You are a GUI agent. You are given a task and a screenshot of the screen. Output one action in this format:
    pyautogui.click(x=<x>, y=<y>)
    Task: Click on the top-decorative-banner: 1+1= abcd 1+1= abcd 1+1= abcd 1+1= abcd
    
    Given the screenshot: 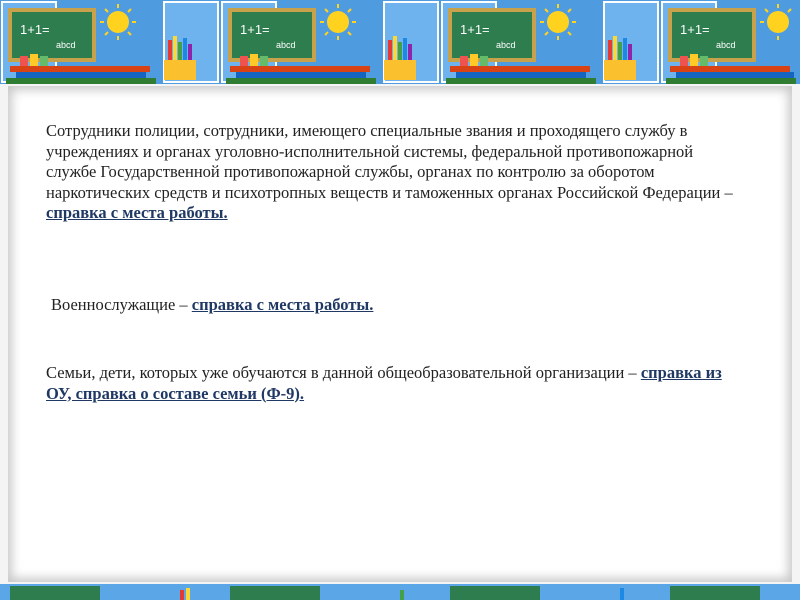 What is the action you would take?
    pyautogui.click(x=400, y=42)
    